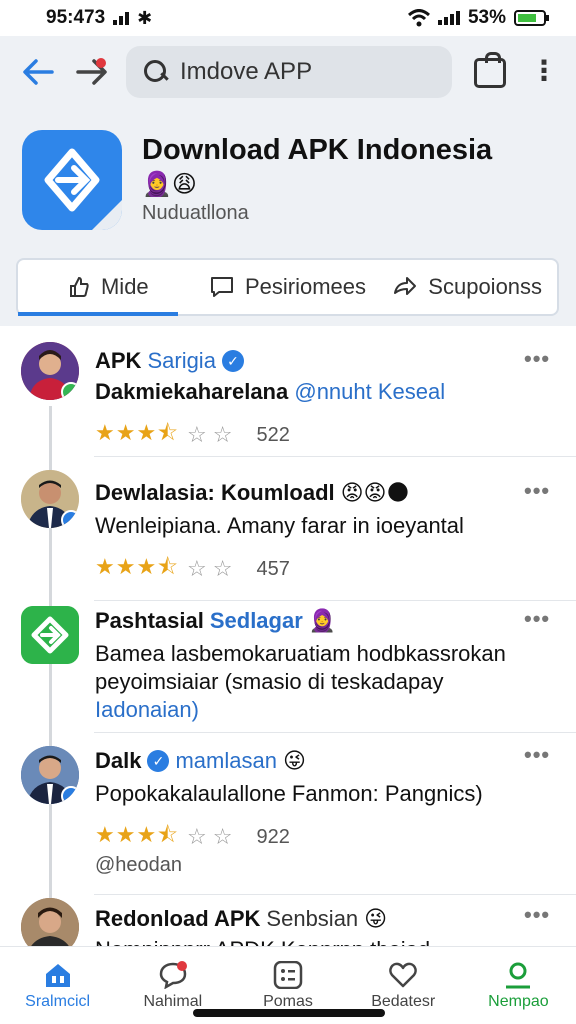  Describe the element at coordinates (200, 761) in the screenshot. I see `post-author: Dalk ✓ mamlasan 😜` at that location.